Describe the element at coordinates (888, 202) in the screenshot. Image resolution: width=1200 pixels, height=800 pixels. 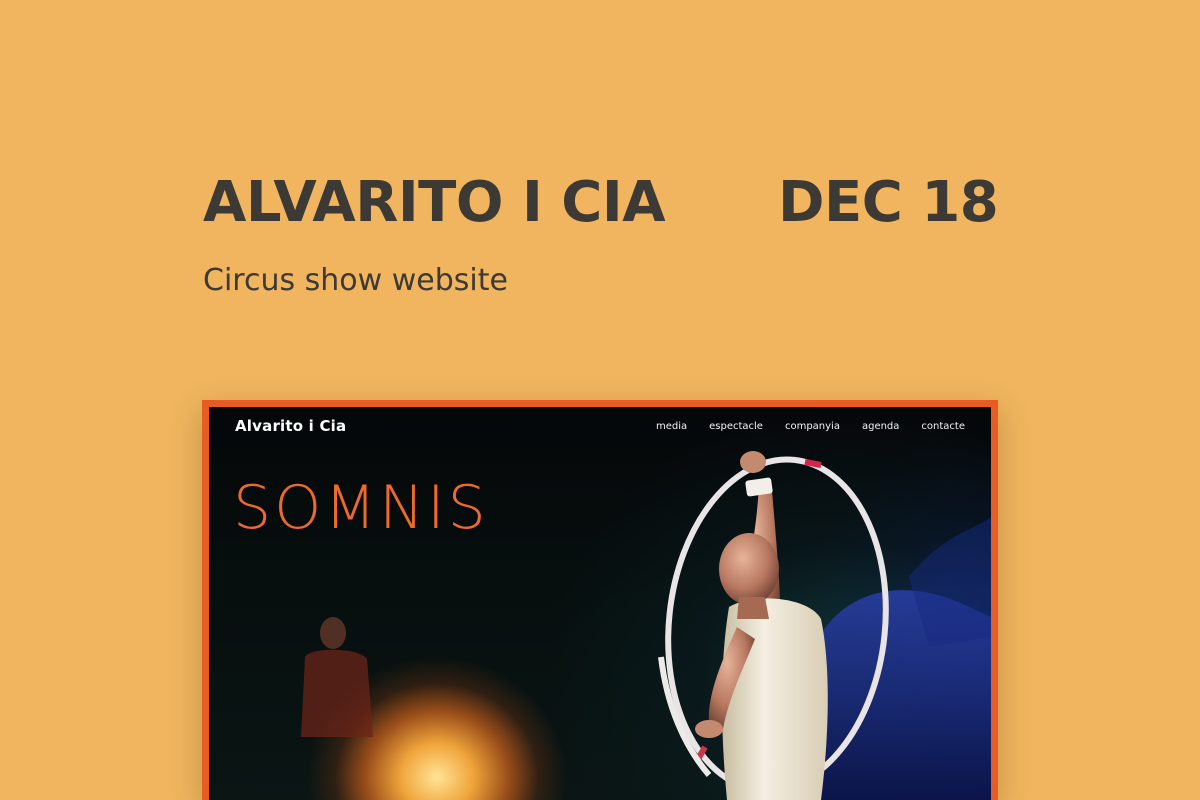
I see `project-date: DEC 18` at that location.